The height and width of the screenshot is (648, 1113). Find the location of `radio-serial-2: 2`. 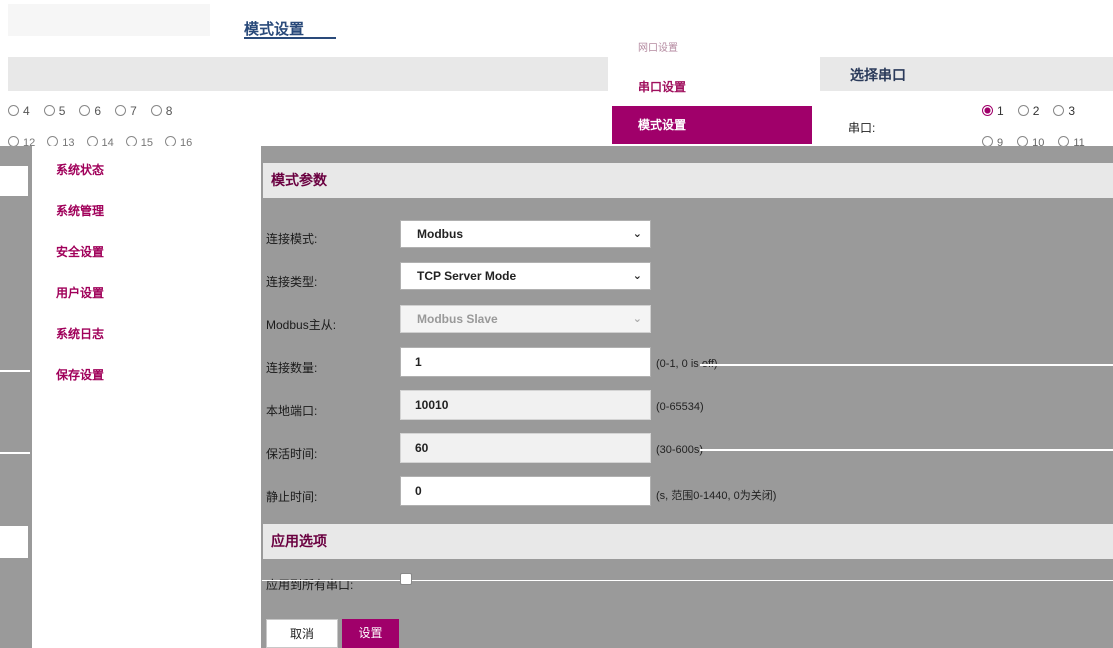

radio-serial-2: 2 is located at coordinates (1028, 111).